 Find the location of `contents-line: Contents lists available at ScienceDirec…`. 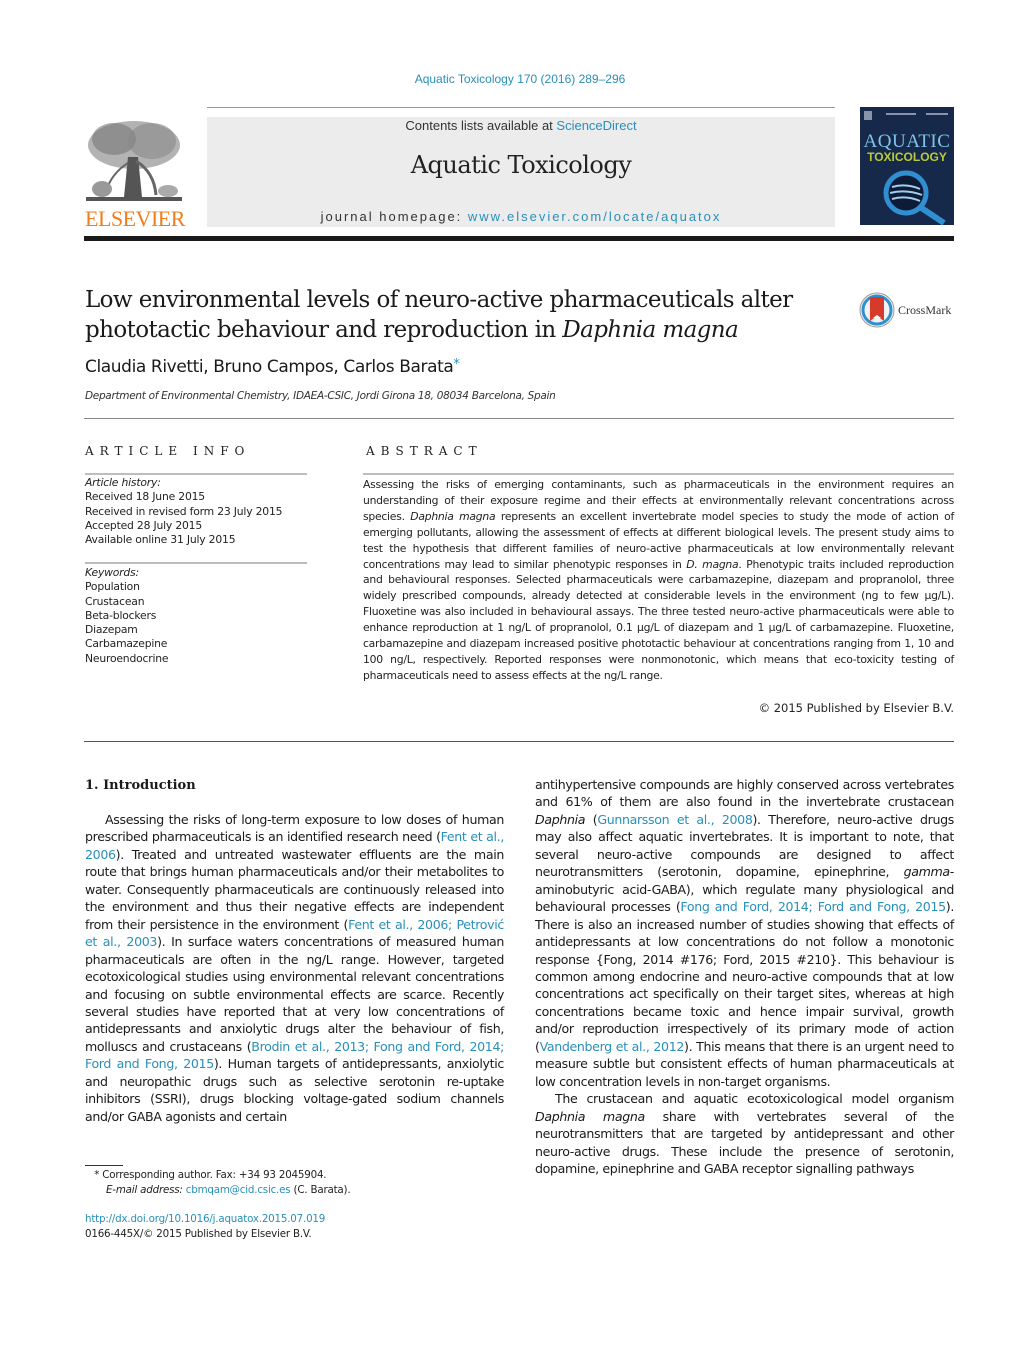

contents-line: Contents lists available at ScienceDirec… is located at coordinates (521, 125).